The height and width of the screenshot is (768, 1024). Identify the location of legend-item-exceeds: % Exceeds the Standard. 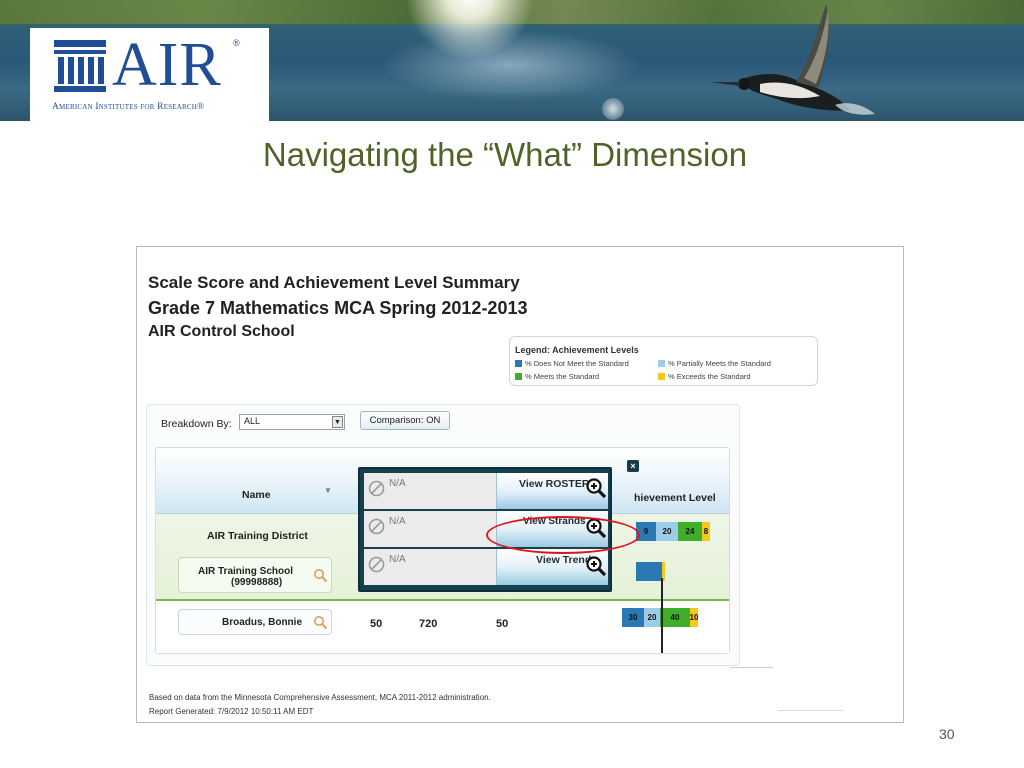
(704, 376).